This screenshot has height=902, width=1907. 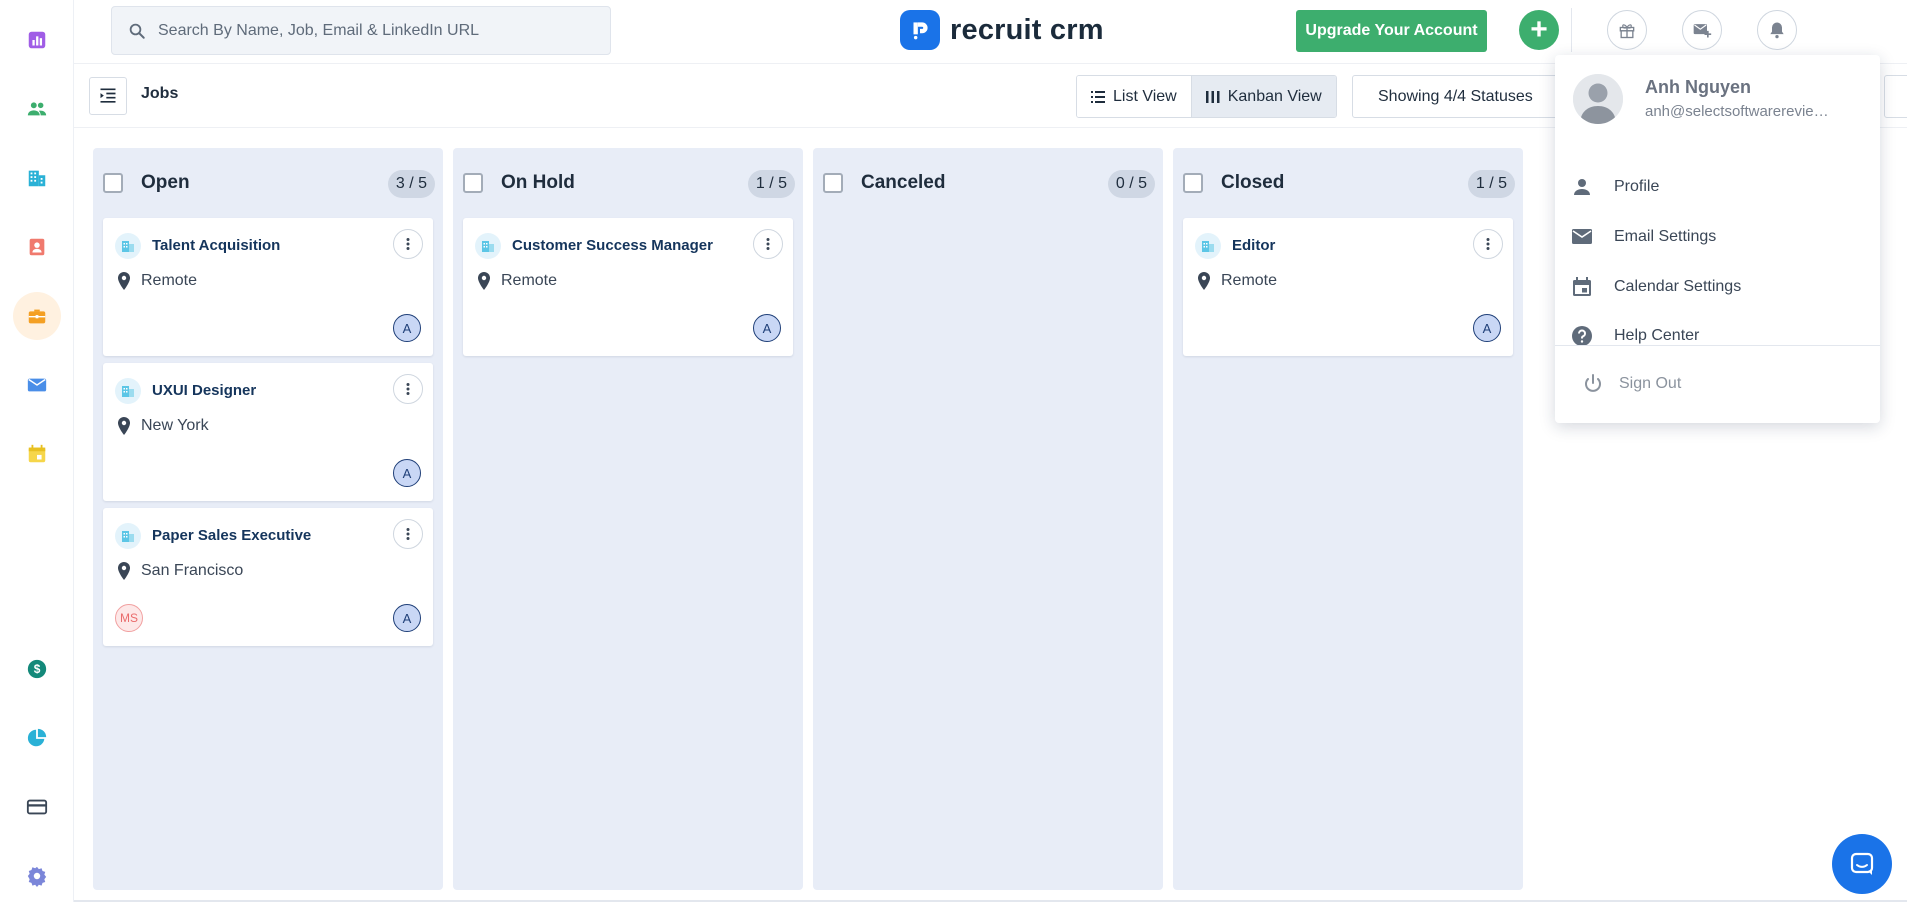 What do you see at coordinates (268, 183) in the screenshot?
I see `column-header: Open 3 / 5` at bounding box center [268, 183].